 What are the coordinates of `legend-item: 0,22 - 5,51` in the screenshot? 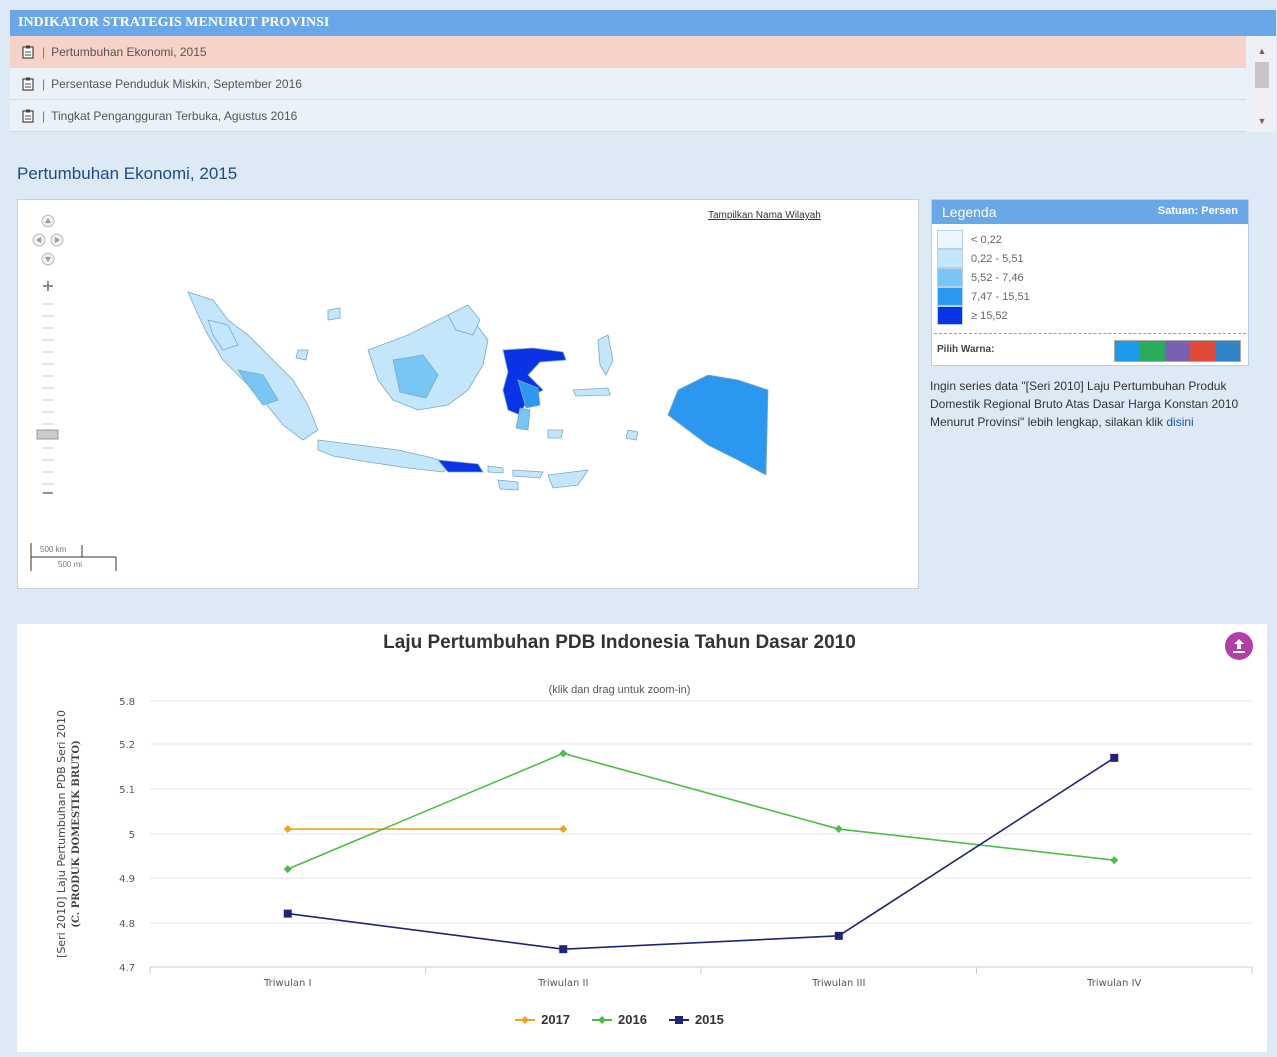 It's located at (983, 258).